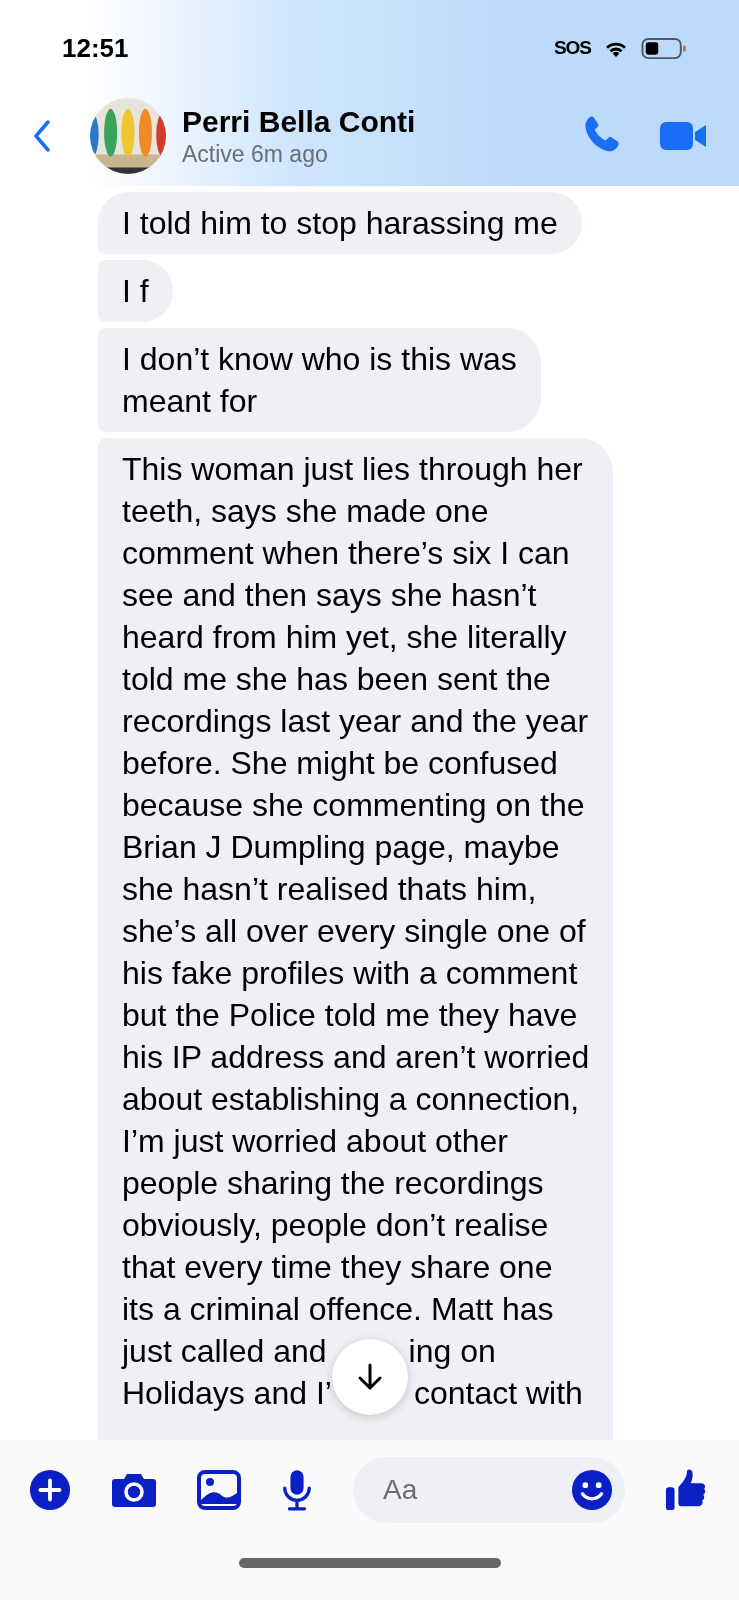 The height and width of the screenshot is (1600, 739). I want to click on message-bubble: I f, so click(135, 291).